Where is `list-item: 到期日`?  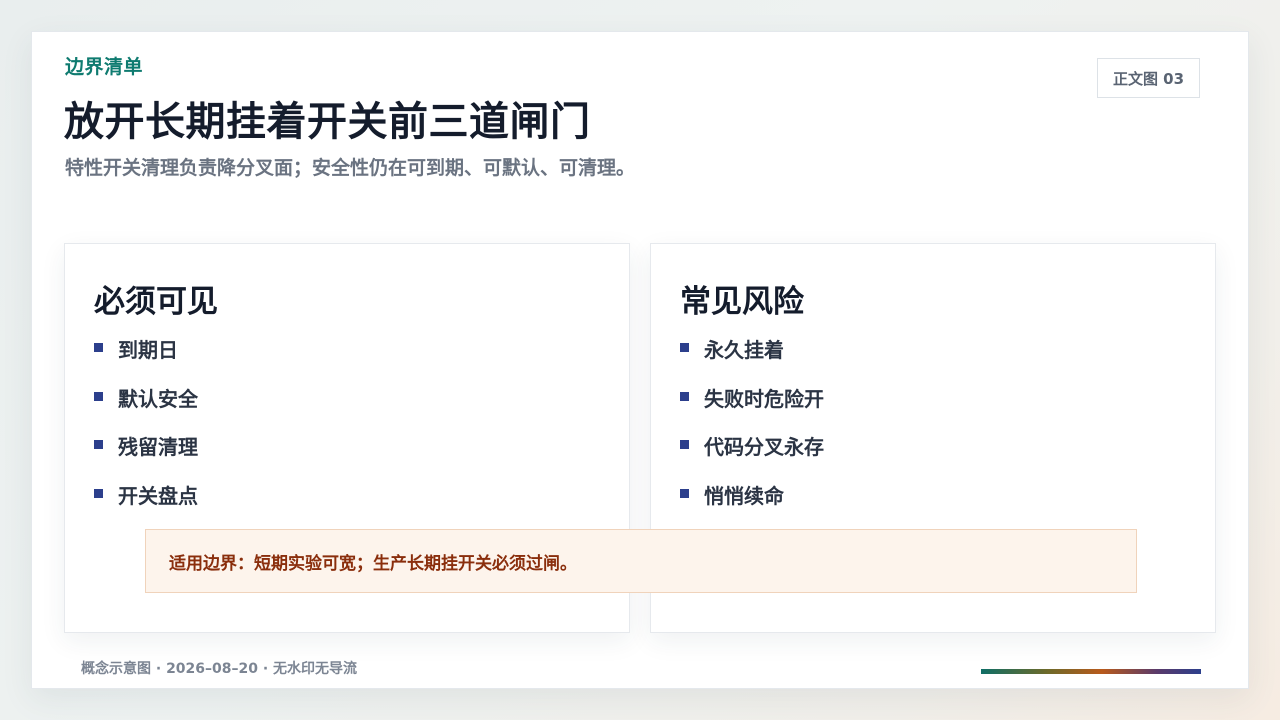
list-item: 到期日 is located at coordinates (146, 358).